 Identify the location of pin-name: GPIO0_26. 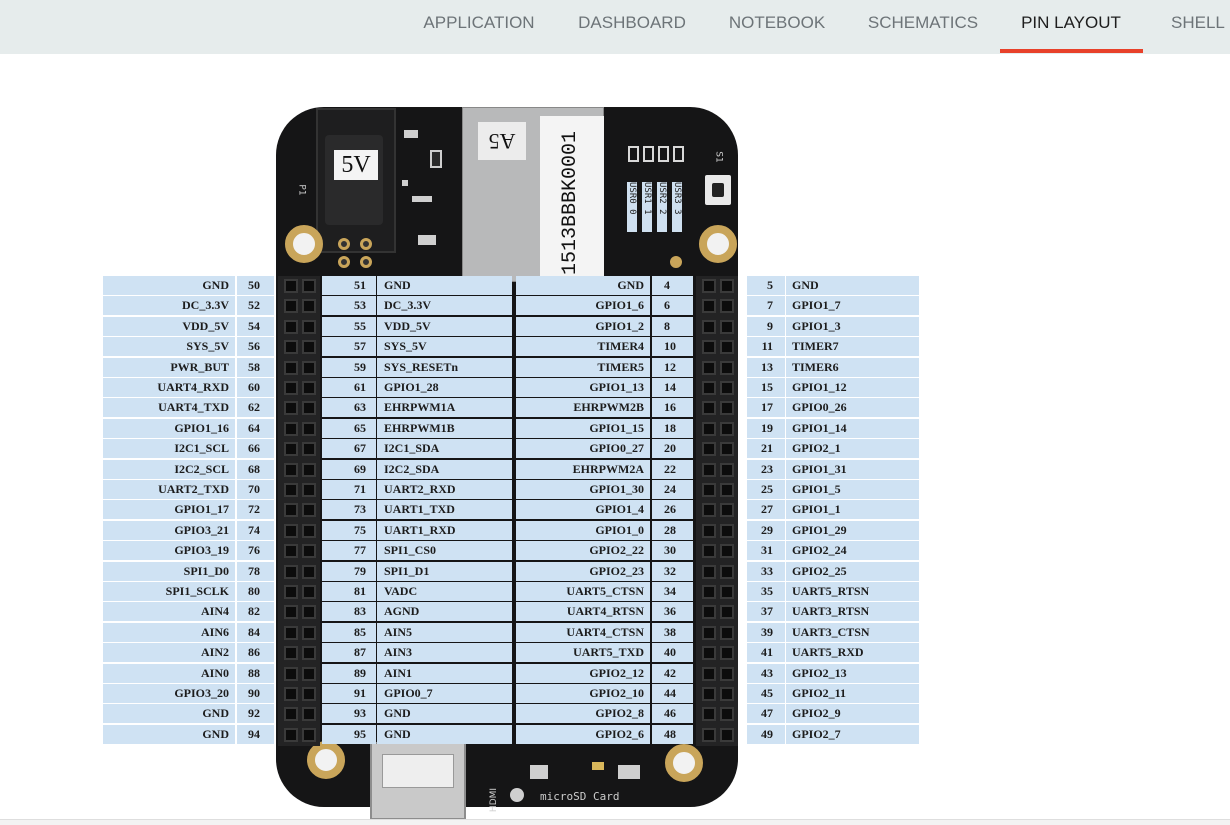
(852, 407).